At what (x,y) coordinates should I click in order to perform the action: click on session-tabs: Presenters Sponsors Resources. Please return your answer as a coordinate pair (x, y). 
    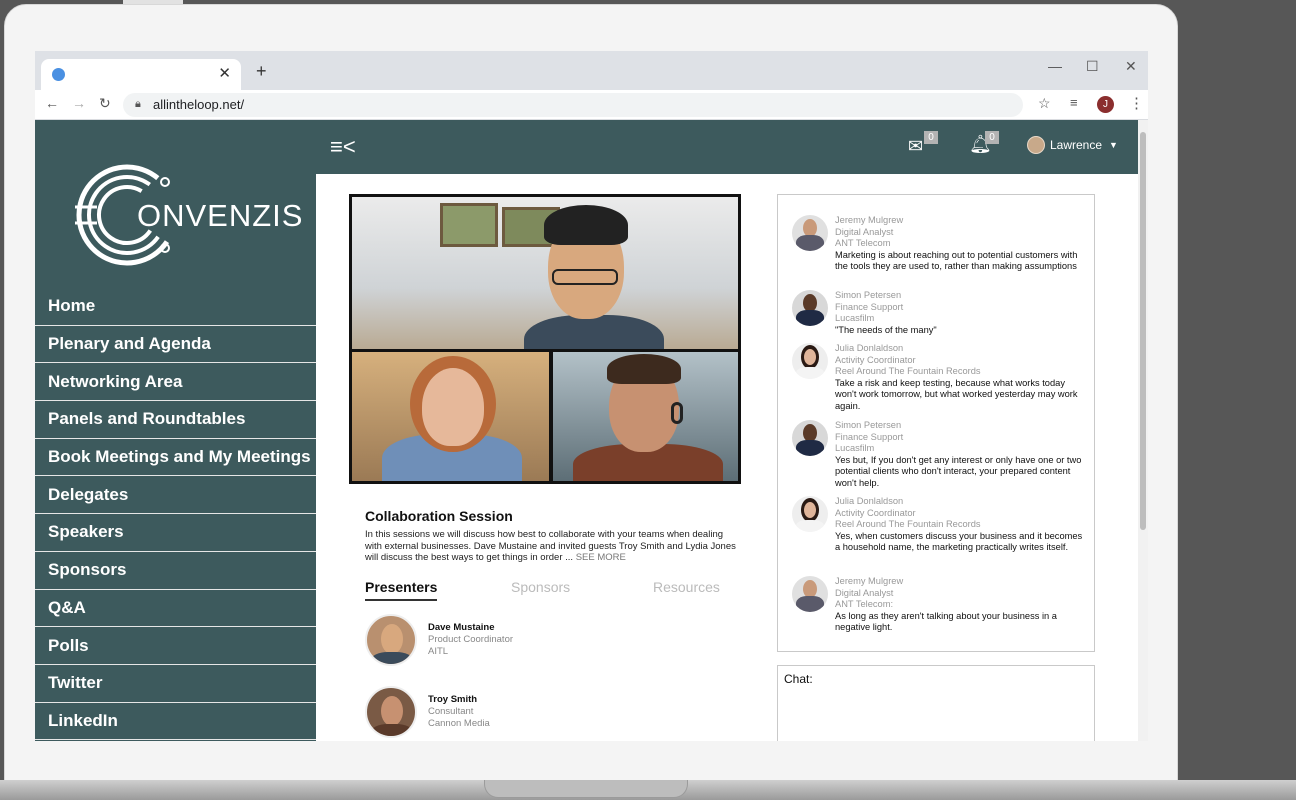
    Looking at the image, I should click on (551, 591).